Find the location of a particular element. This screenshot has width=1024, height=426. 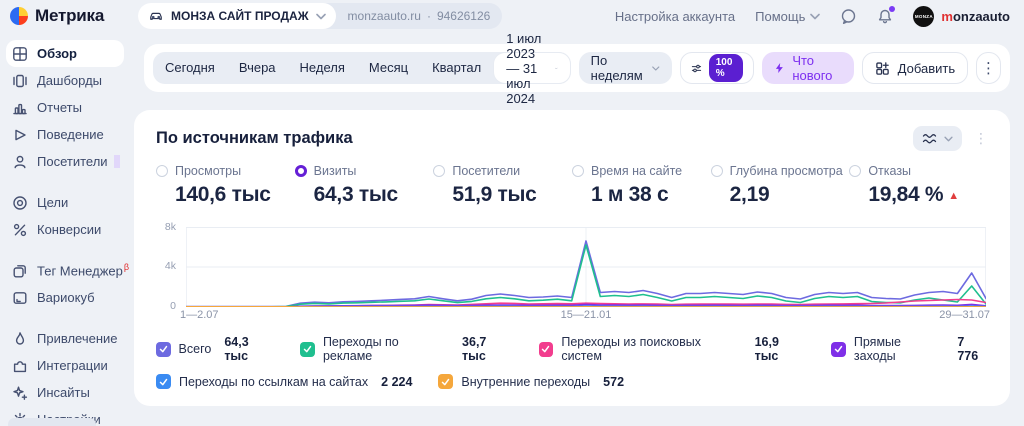

legend-item-site-links: Переходы по ссылкам на сайтах 2 224 is located at coordinates (284, 381).